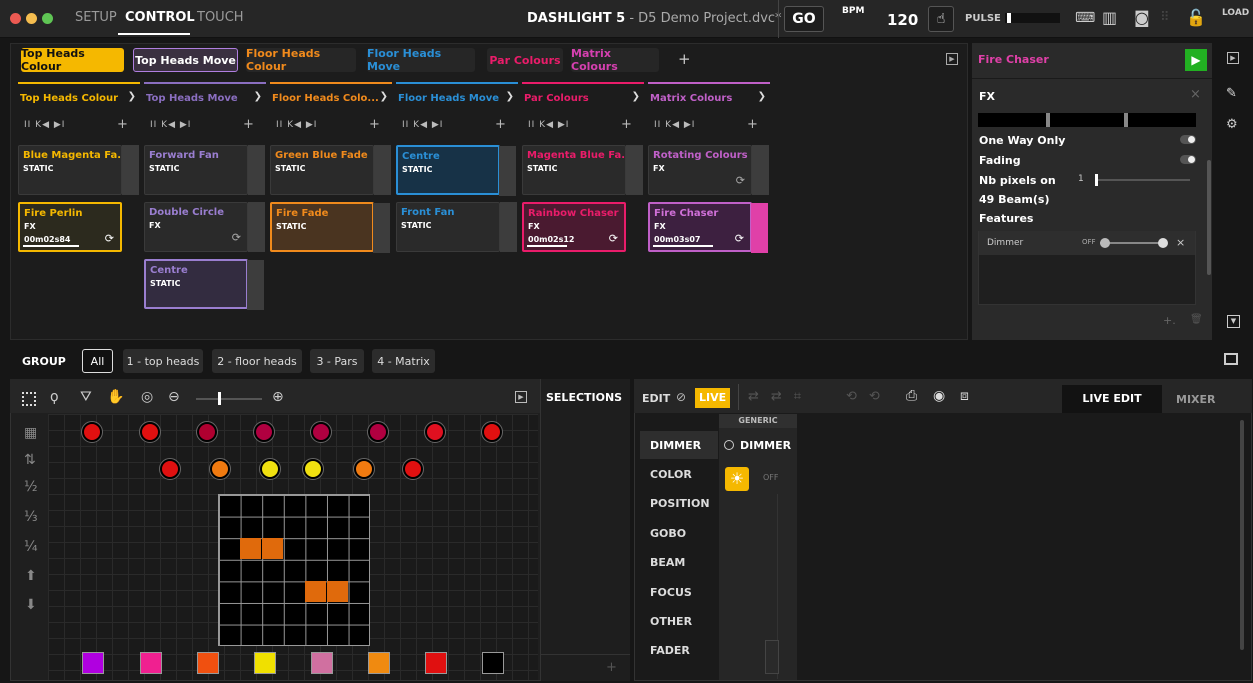  What do you see at coordinates (229, 398) in the screenshot?
I see `zoom-slider` at bounding box center [229, 398].